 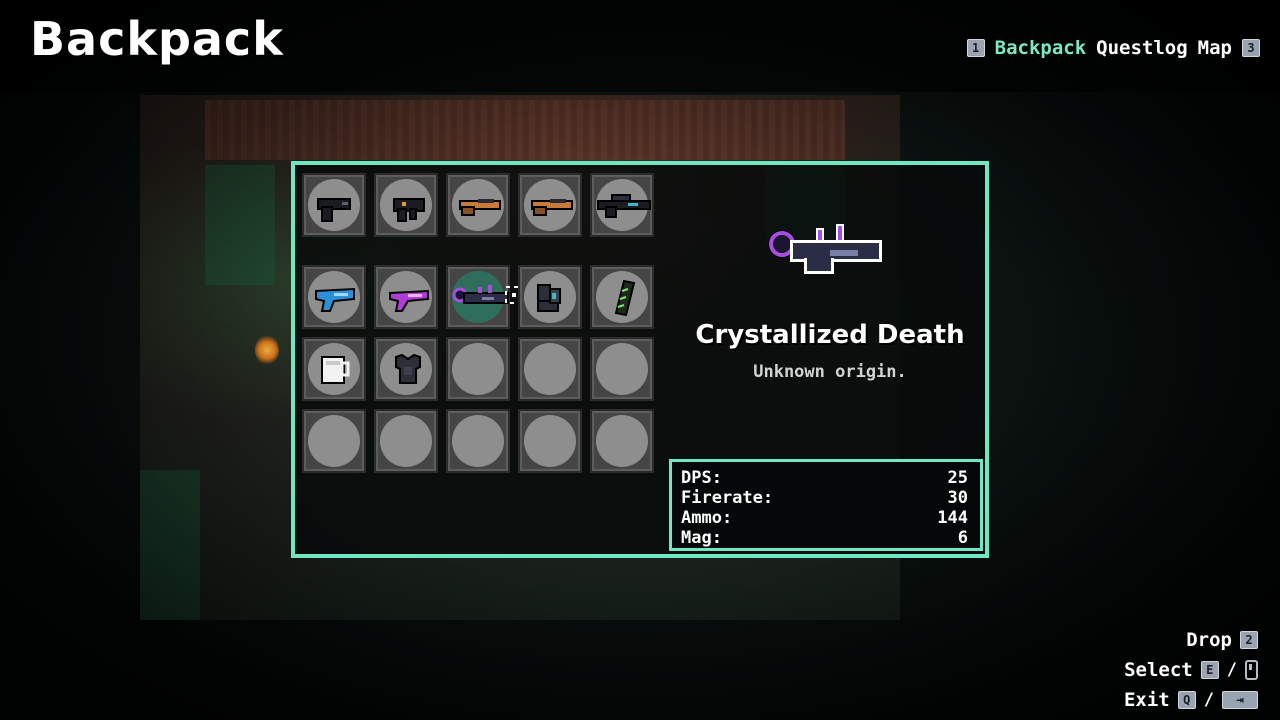 I want to click on stat-row-firerate: Firerate: 30, so click(x=824, y=498).